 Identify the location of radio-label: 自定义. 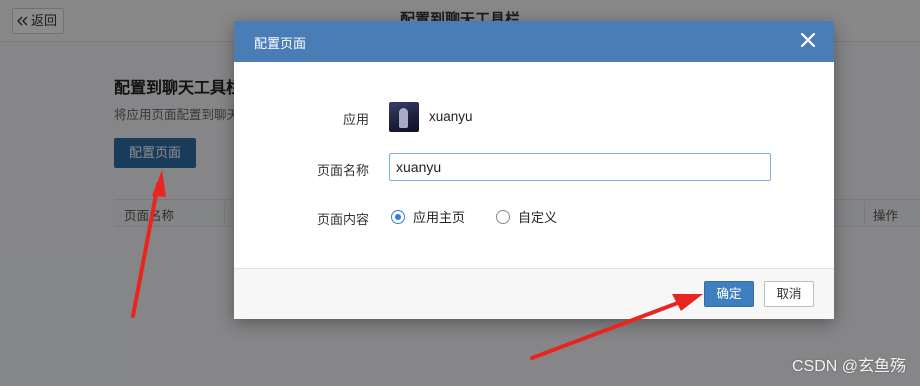
(538, 217).